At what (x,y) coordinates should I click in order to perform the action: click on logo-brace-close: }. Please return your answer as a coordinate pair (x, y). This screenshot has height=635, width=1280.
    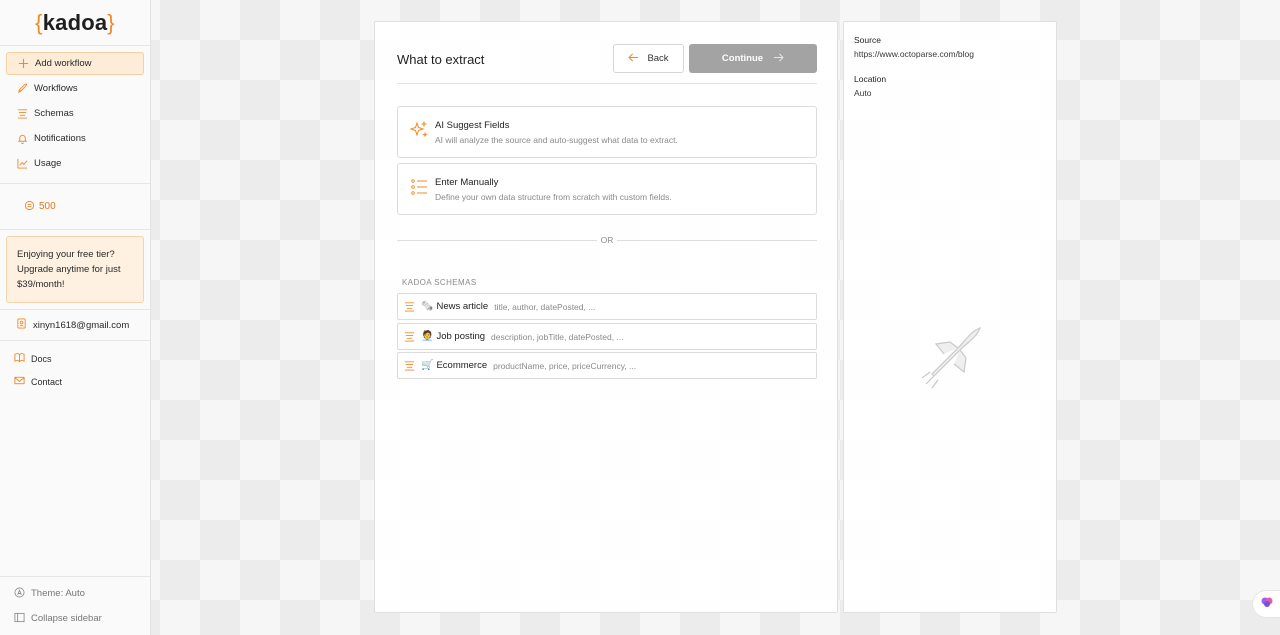
    Looking at the image, I should click on (111, 22).